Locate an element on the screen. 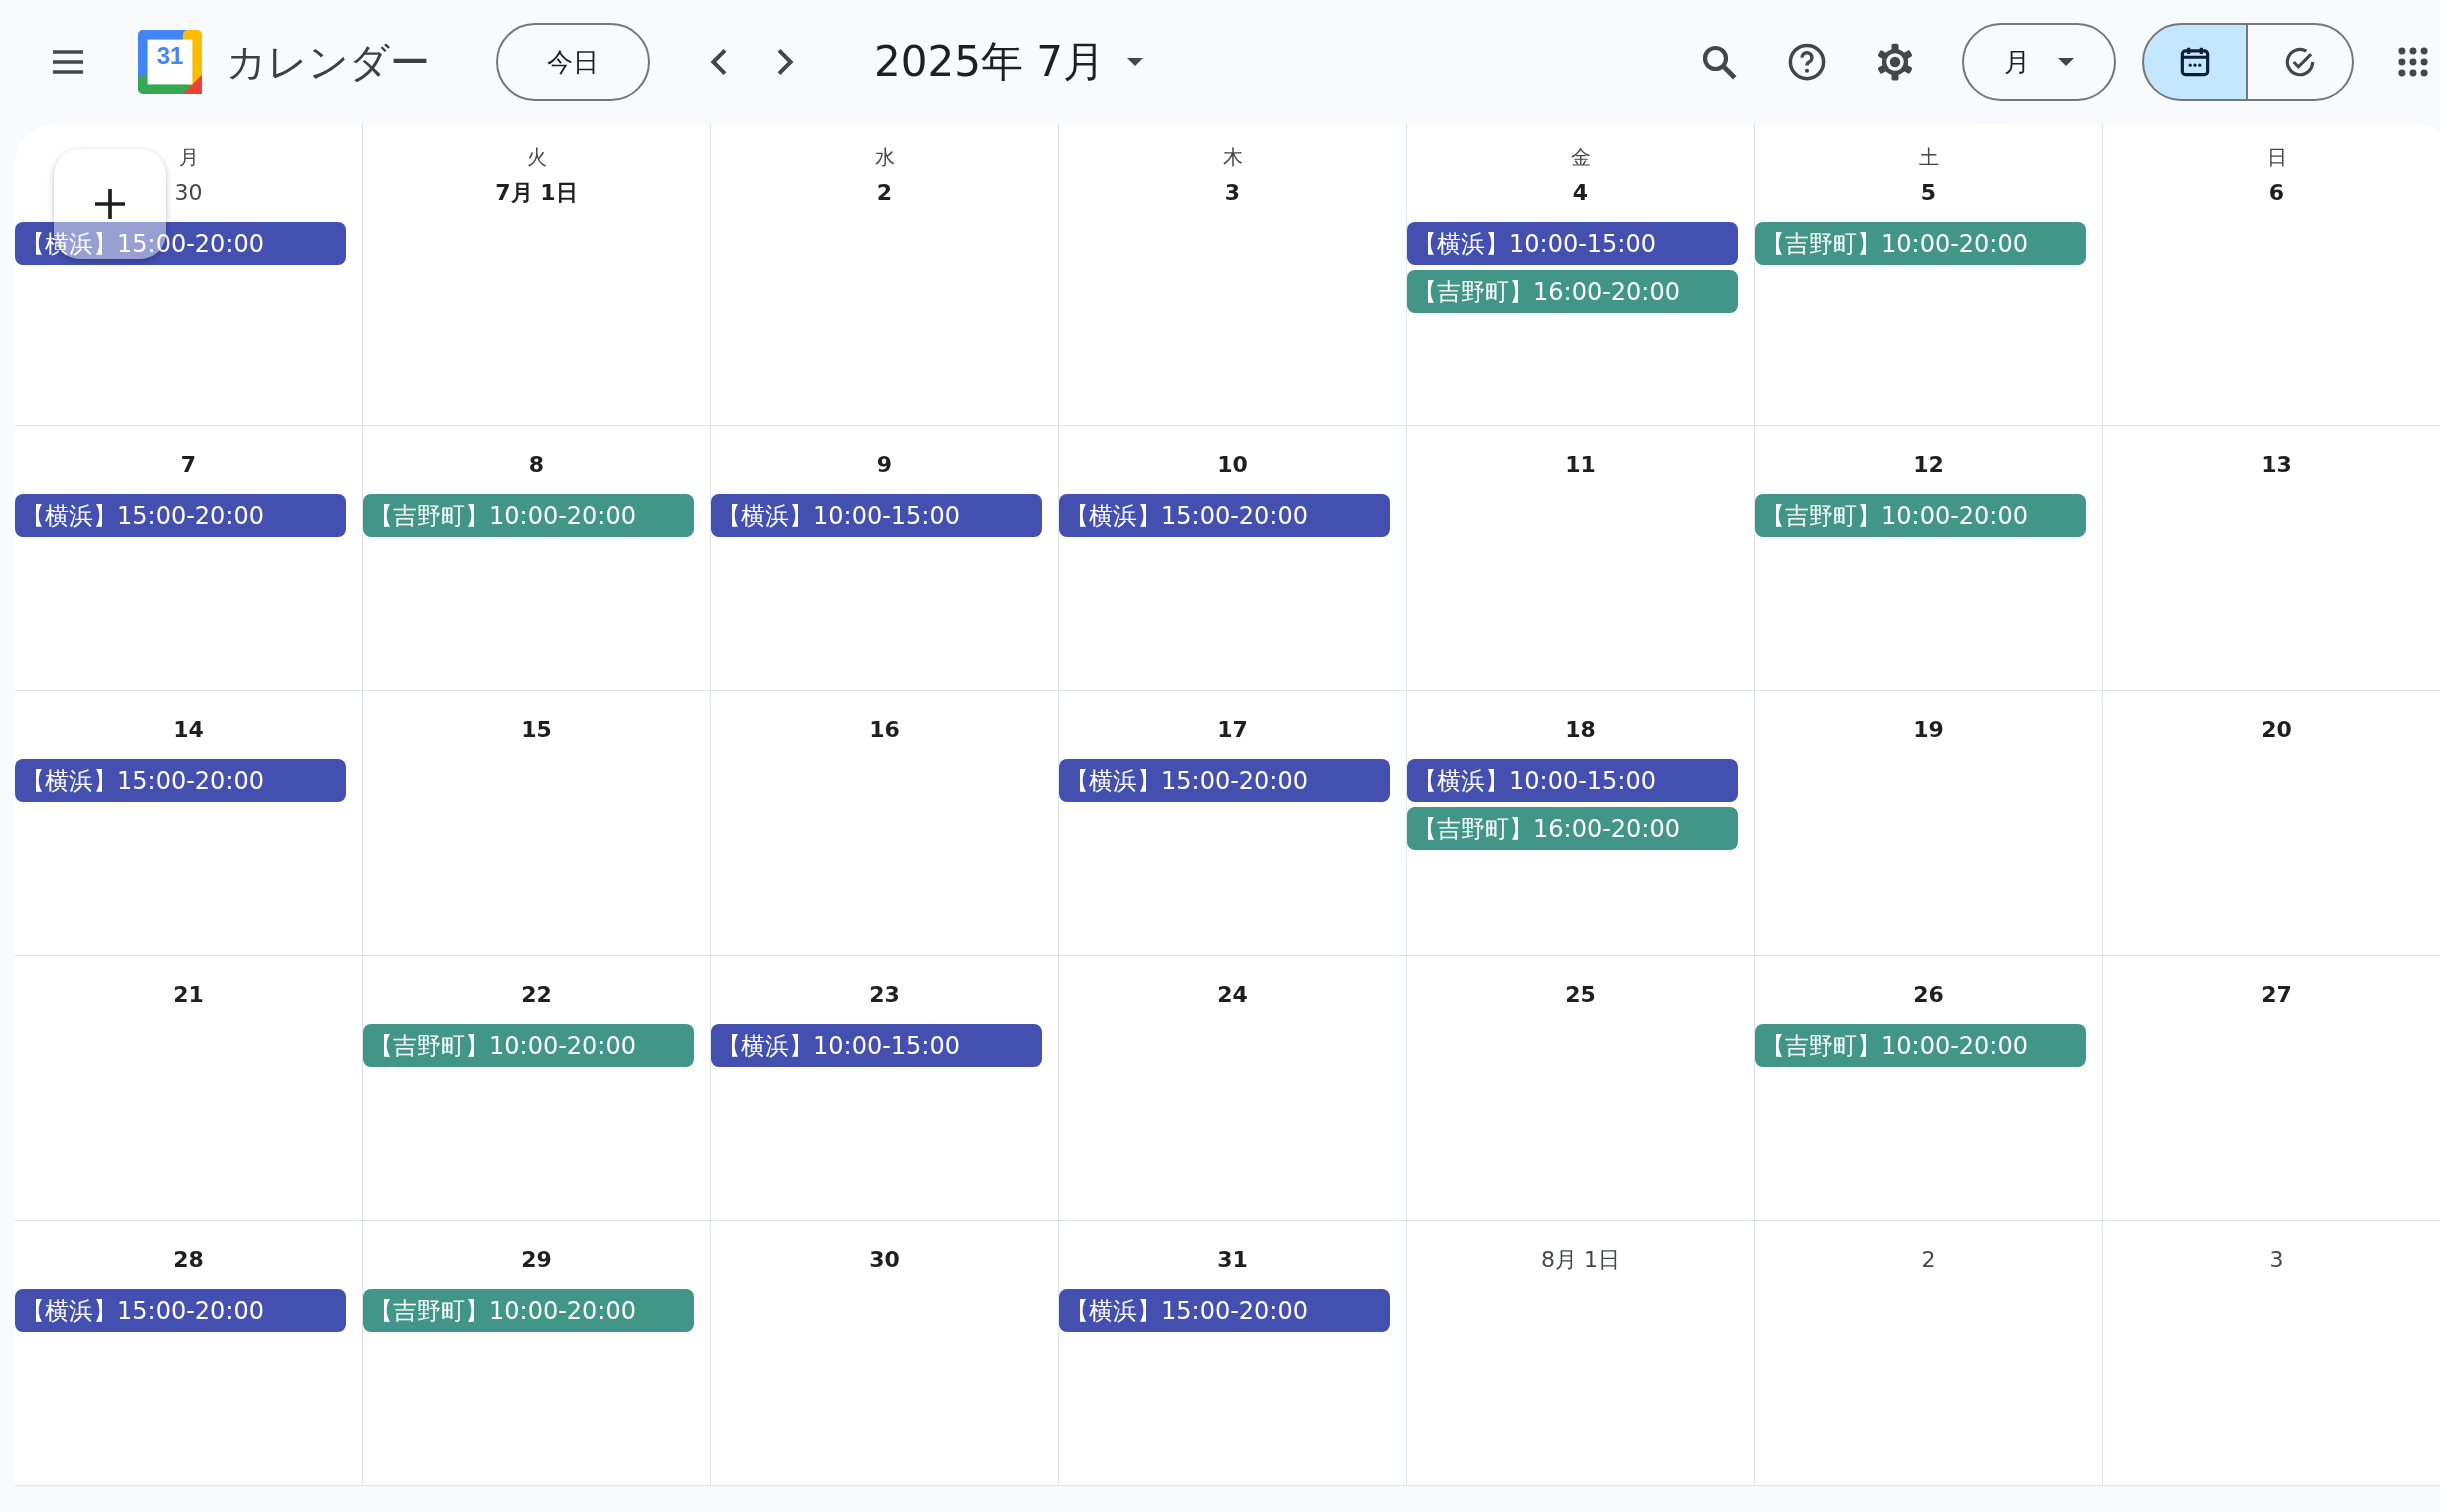 The width and height of the screenshot is (2440, 1512). today-button: 今日 is located at coordinates (573, 62).